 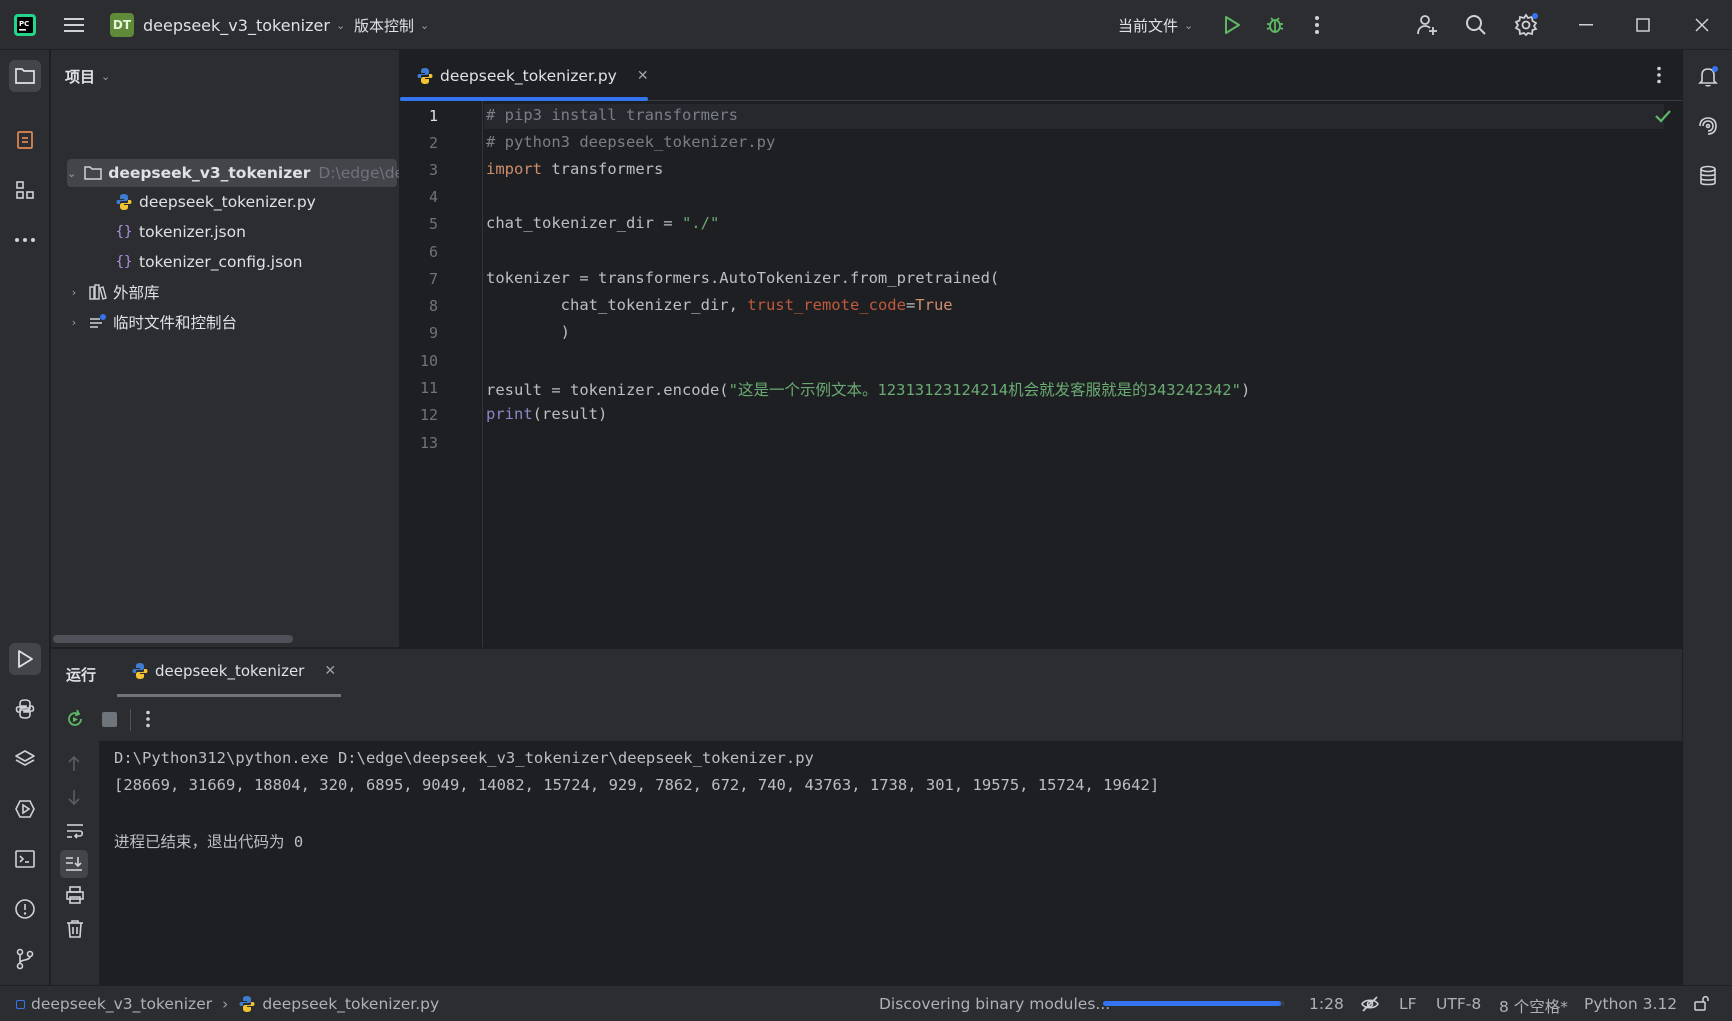 I want to click on console-line: 进程已结束，退出代码为 0, so click(x=209, y=842).